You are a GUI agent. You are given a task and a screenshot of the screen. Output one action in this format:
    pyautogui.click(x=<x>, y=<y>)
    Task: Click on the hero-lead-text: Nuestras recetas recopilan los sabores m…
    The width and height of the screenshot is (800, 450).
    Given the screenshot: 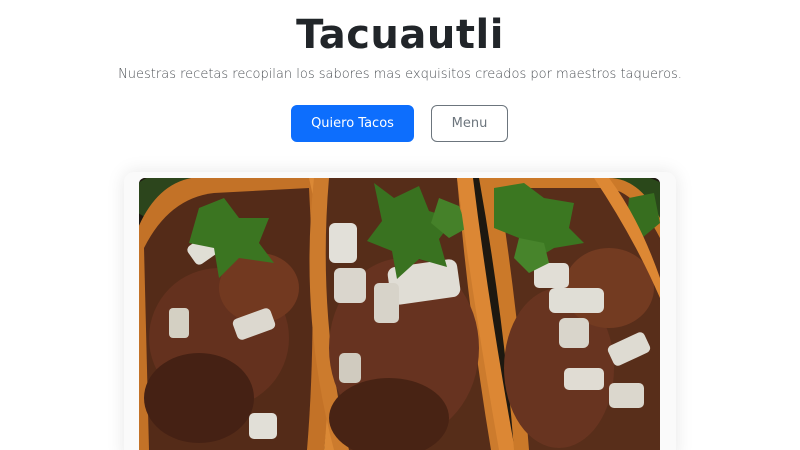 What is the action you would take?
    pyautogui.click(x=400, y=74)
    